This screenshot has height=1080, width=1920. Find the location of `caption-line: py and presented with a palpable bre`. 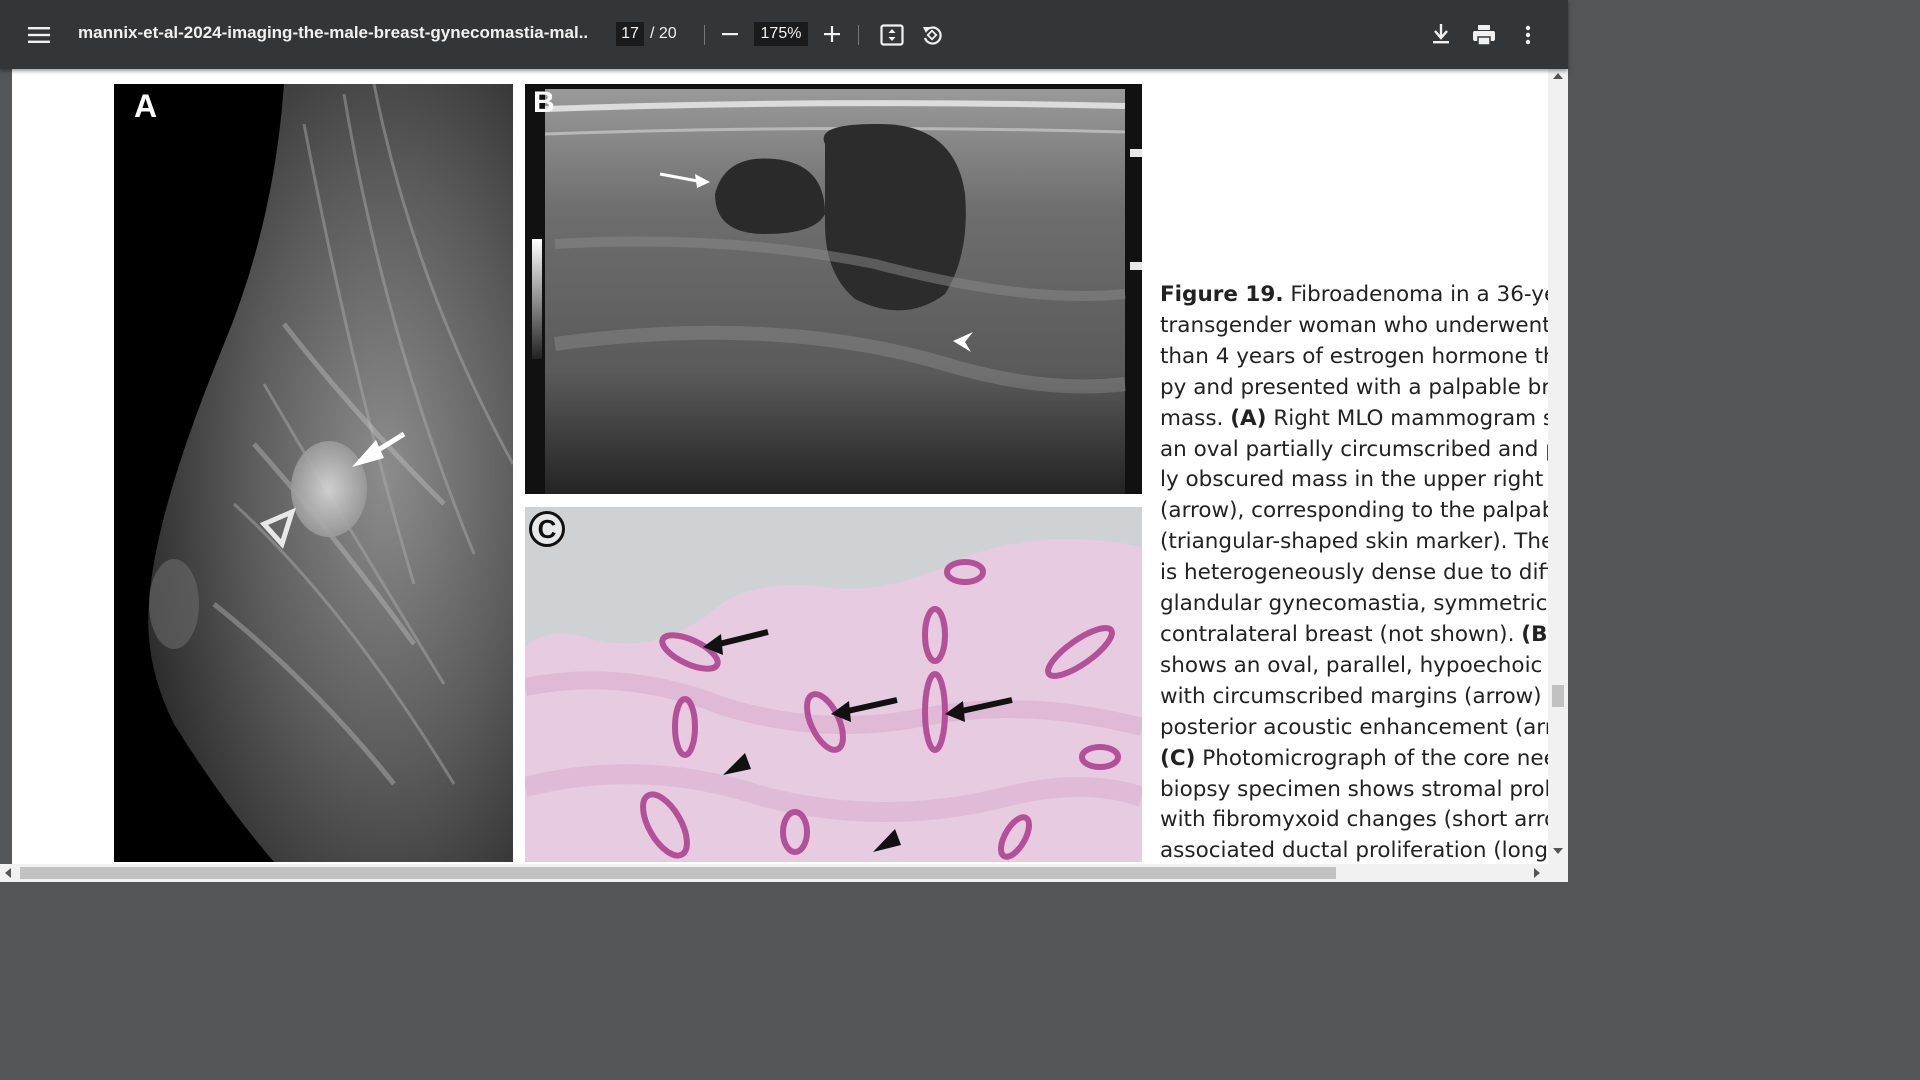

caption-line: py and presented with a palpable bre is located at coordinates (1354, 388).